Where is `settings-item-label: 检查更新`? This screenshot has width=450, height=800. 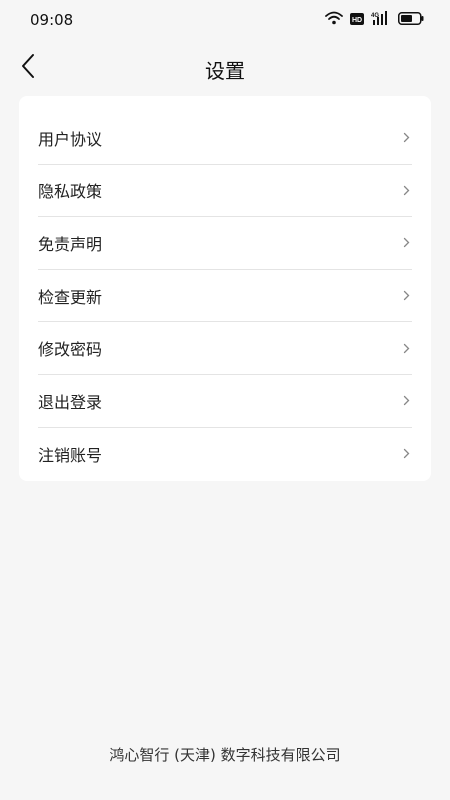
settings-item-label: 检查更新 is located at coordinates (70, 297).